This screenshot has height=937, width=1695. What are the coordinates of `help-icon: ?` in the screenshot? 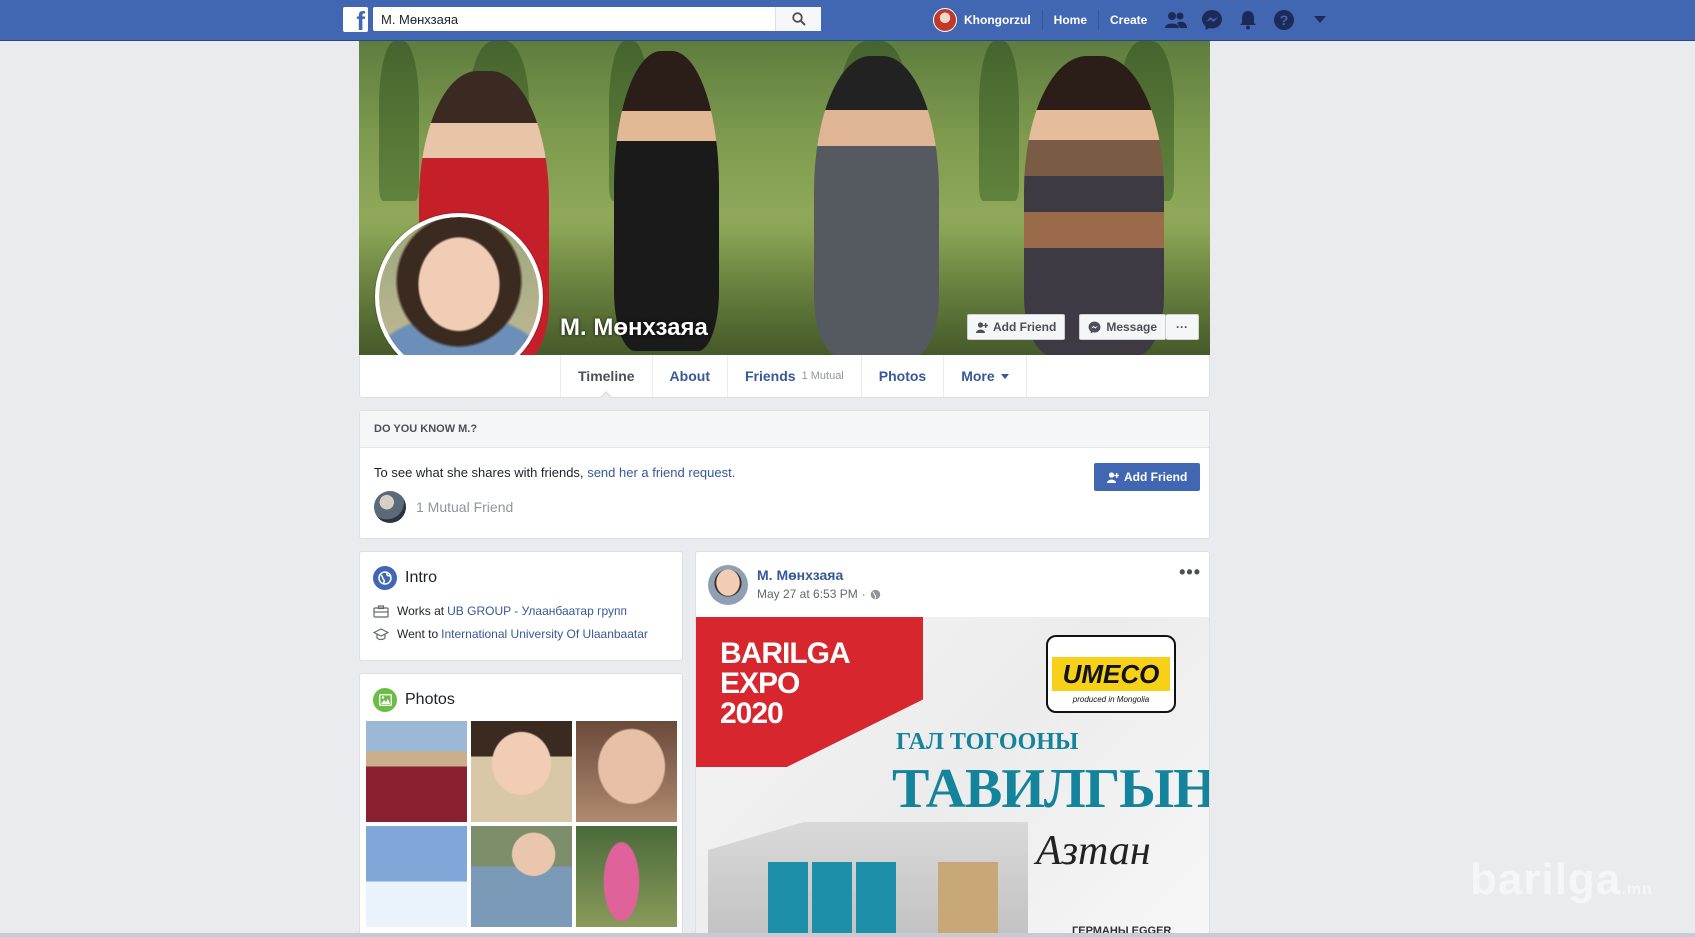 It's located at (1284, 20).